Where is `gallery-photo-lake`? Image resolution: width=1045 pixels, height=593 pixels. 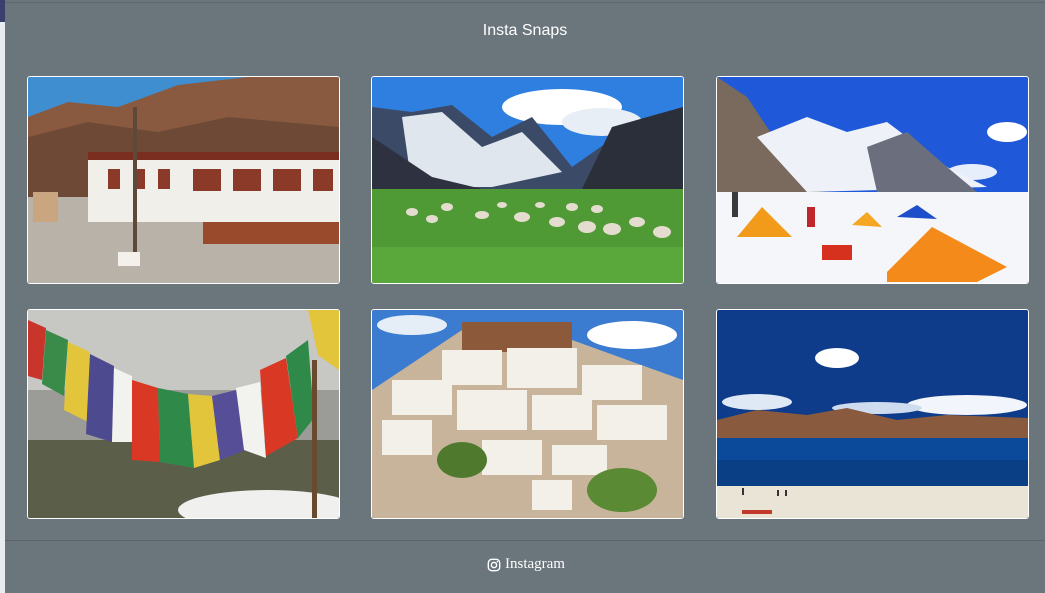
gallery-photo-lake is located at coordinates (872, 414).